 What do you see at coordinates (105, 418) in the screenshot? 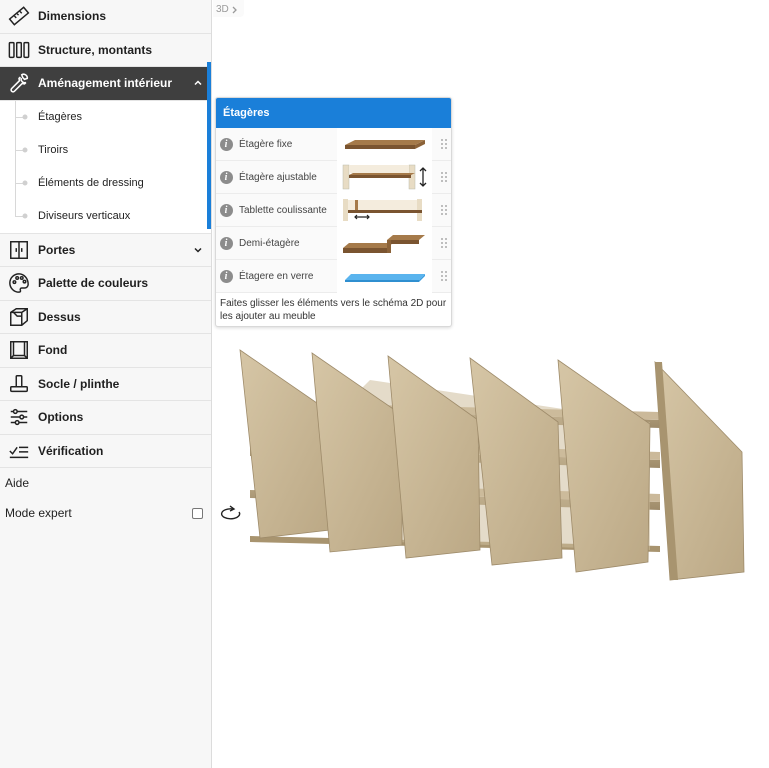
I see `sidebar-item-options: Options` at bounding box center [105, 418].